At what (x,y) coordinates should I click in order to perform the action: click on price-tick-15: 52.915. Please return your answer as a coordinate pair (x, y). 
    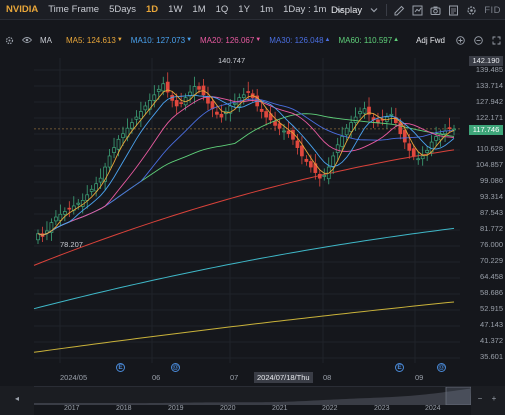
    Looking at the image, I should click on (491, 308).